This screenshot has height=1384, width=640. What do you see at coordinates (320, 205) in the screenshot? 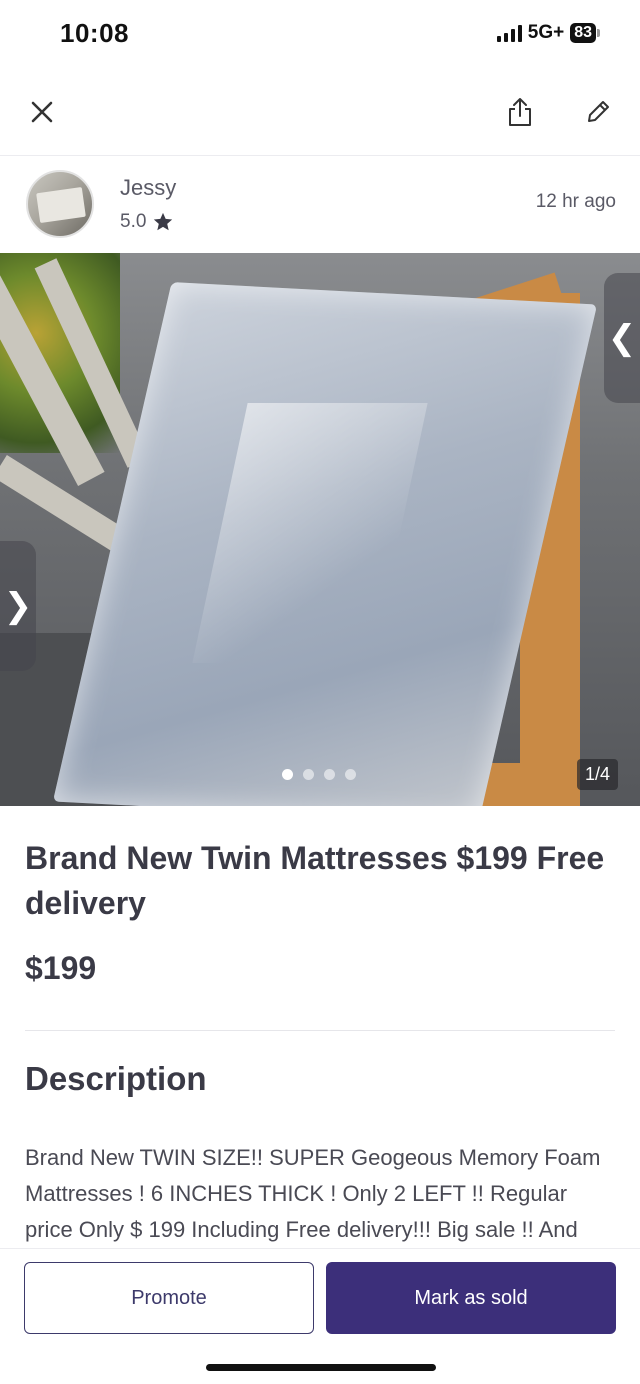
I see `seller-info: Jessy 5.0 12 hr ago` at bounding box center [320, 205].